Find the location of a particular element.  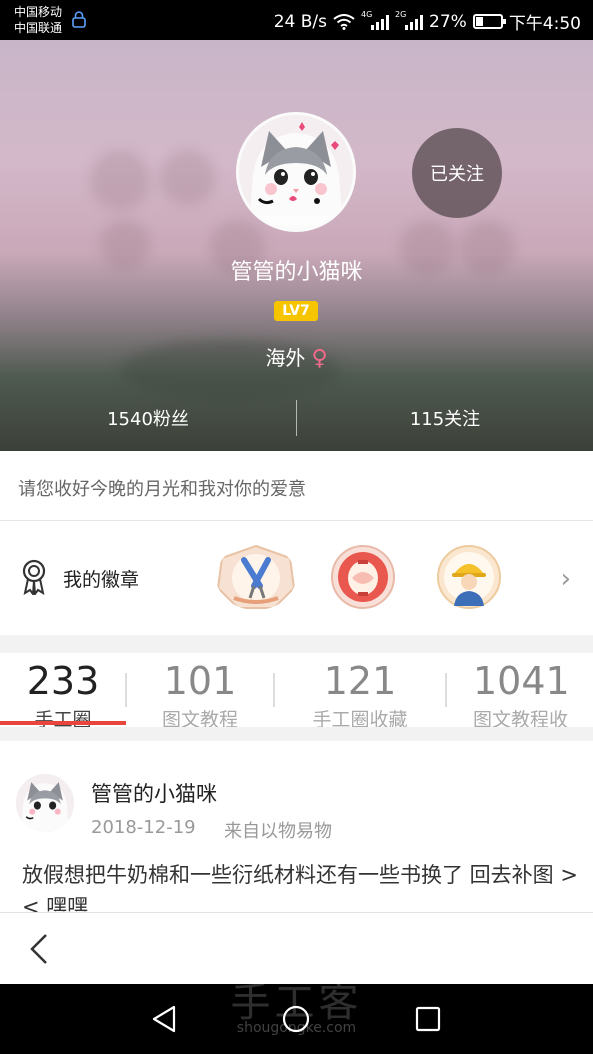

clock: 下午4:50 is located at coordinates (544, 24).